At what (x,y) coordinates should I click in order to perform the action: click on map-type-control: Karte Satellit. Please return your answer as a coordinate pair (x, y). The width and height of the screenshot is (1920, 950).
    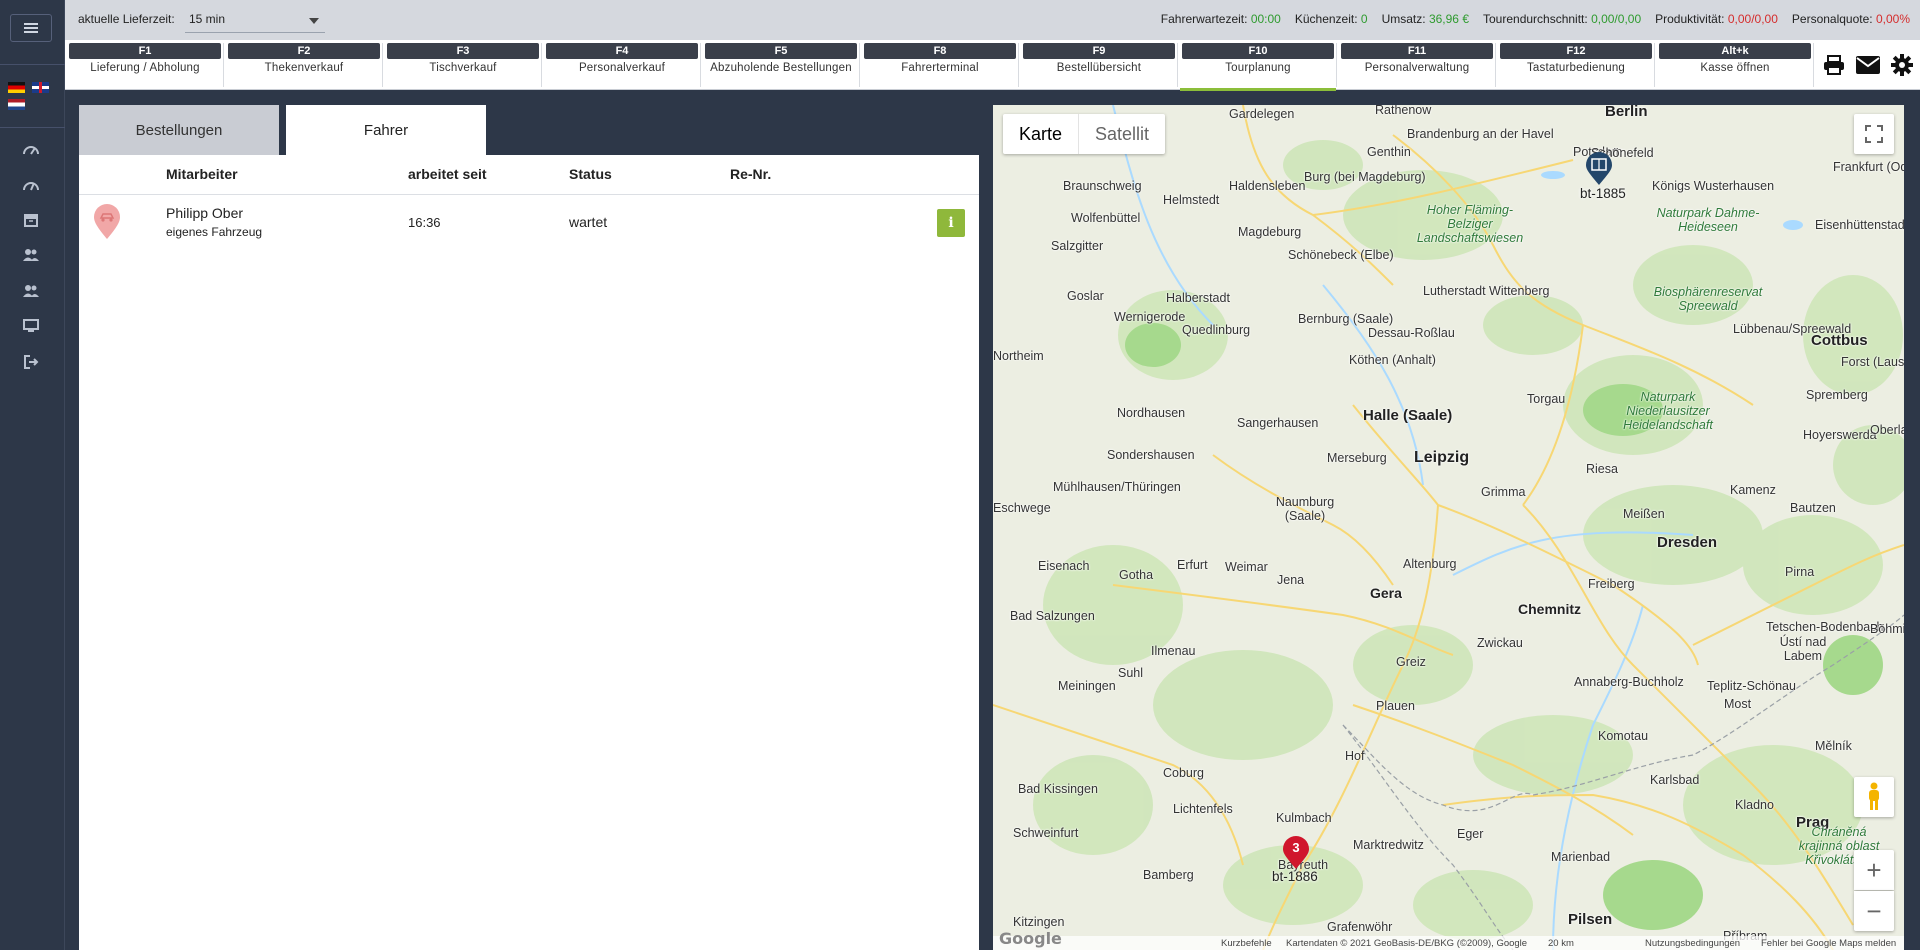
    Looking at the image, I should click on (1084, 134).